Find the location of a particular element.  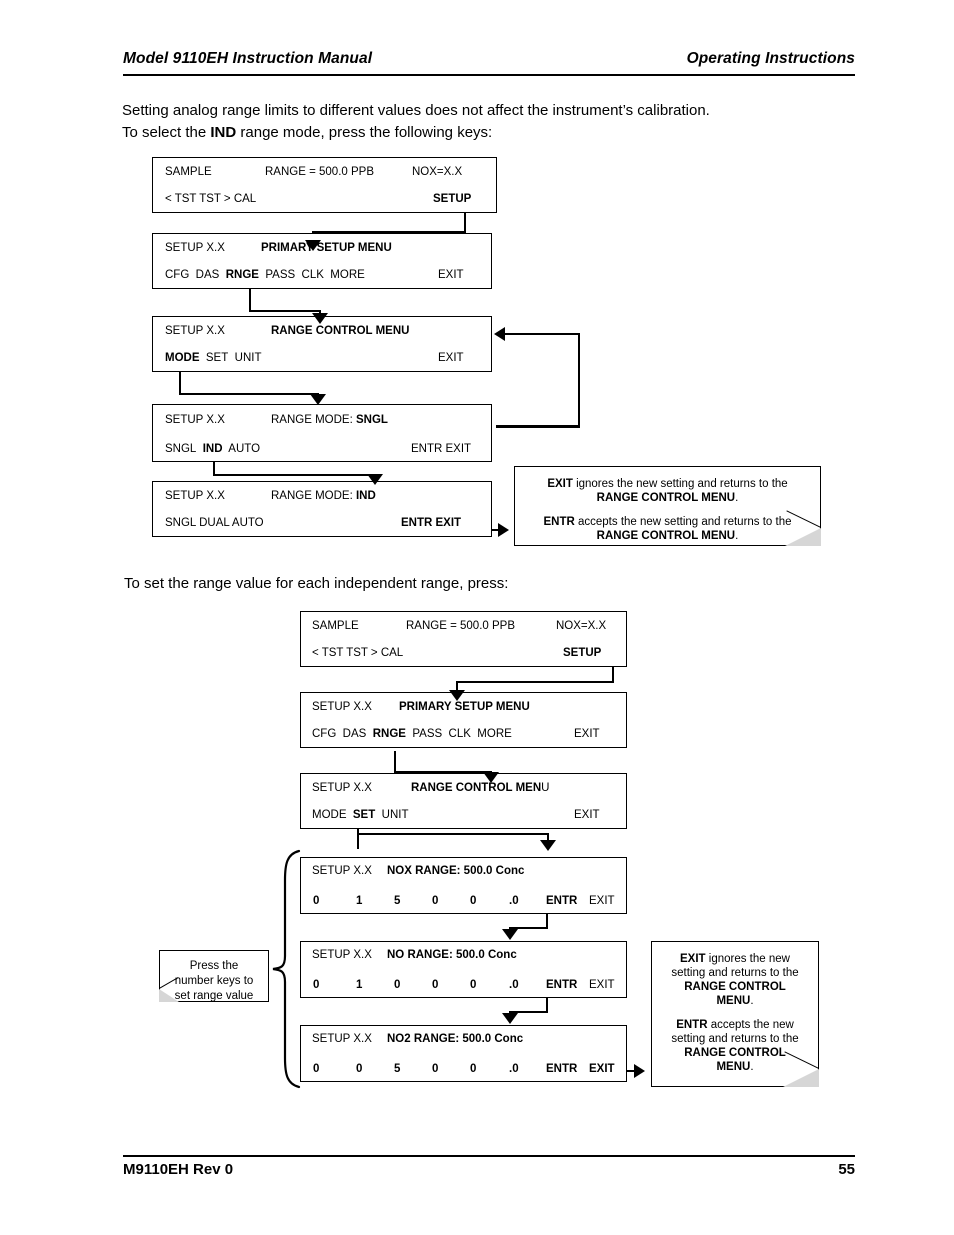

range-mode-ind-title: RANGE MODE: IND is located at coordinates (323, 496).